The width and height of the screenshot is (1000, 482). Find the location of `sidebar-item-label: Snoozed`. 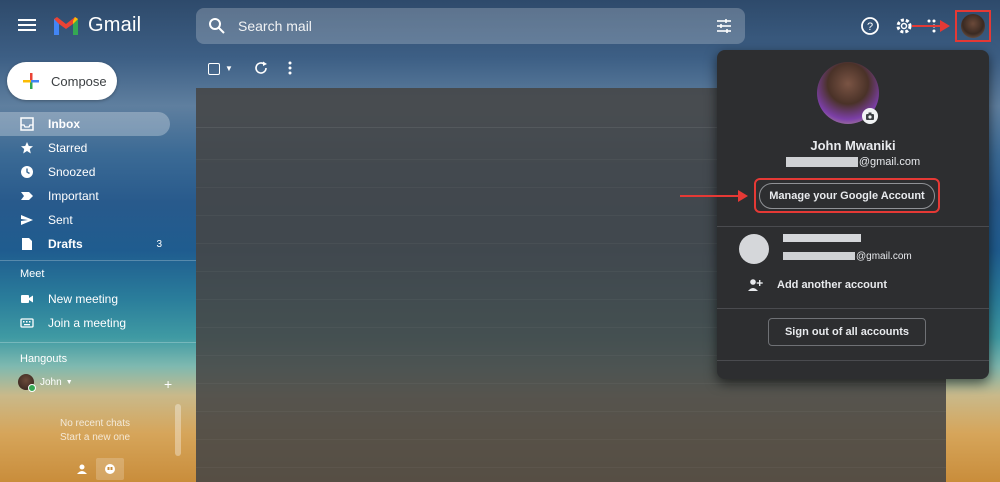

sidebar-item-label: Snoozed is located at coordinates (72, 172).